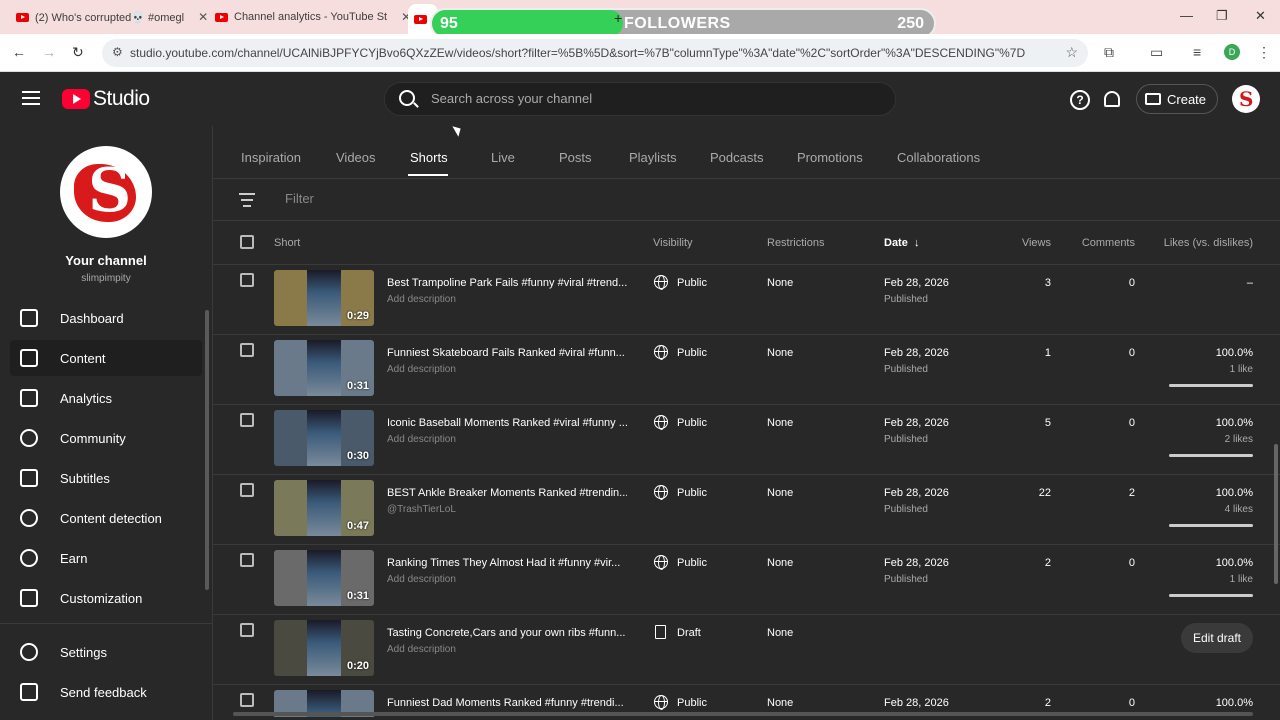  I want to click on create-button: Create, so click(1177, 99).